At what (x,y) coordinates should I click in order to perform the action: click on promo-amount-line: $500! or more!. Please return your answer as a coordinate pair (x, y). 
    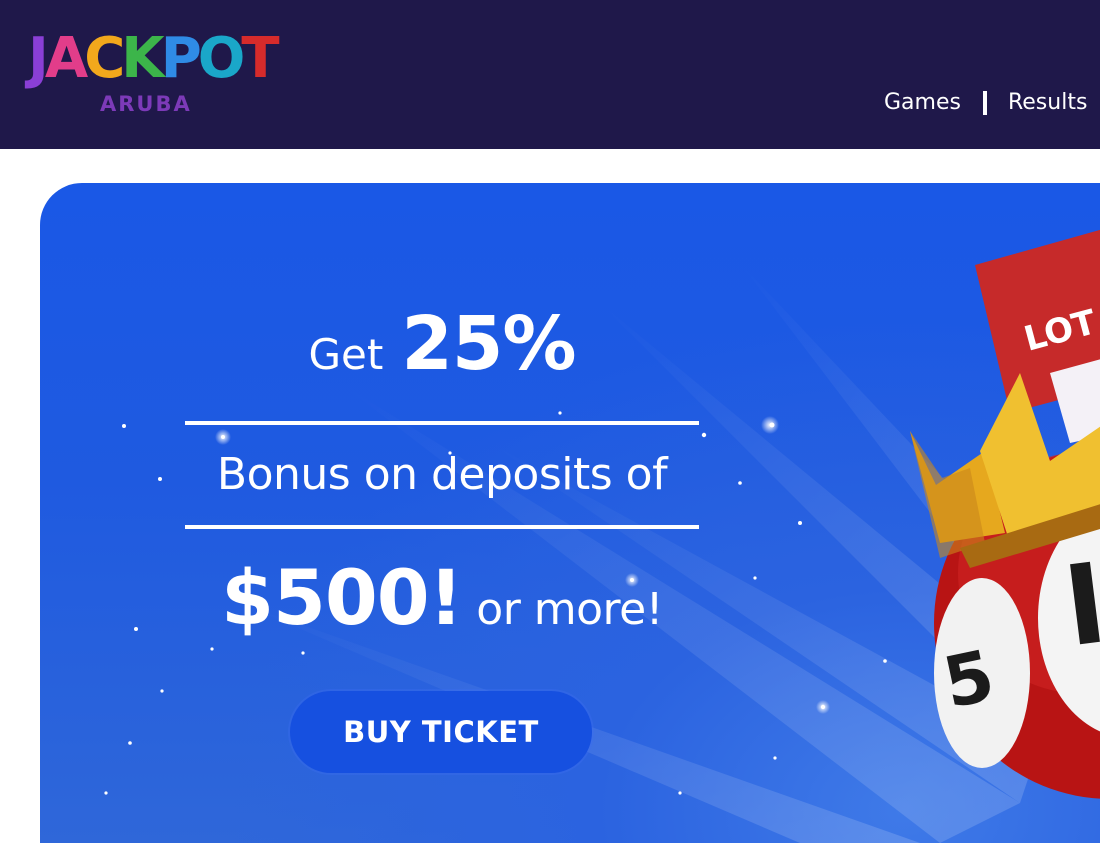
    Looking at the image, I should click on (442, 597).